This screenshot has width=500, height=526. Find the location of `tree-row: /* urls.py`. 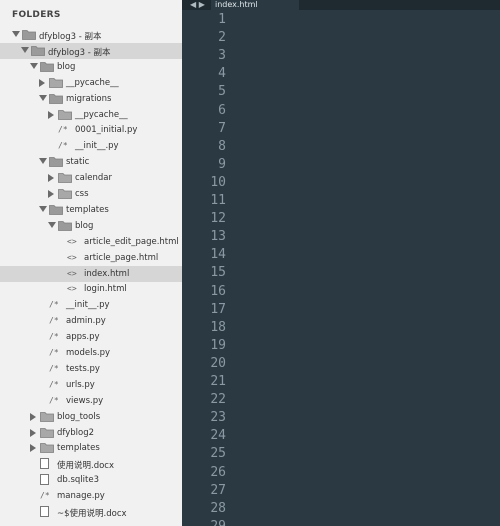

tree-row: /* urls.py is located at coordinates (91, 385).